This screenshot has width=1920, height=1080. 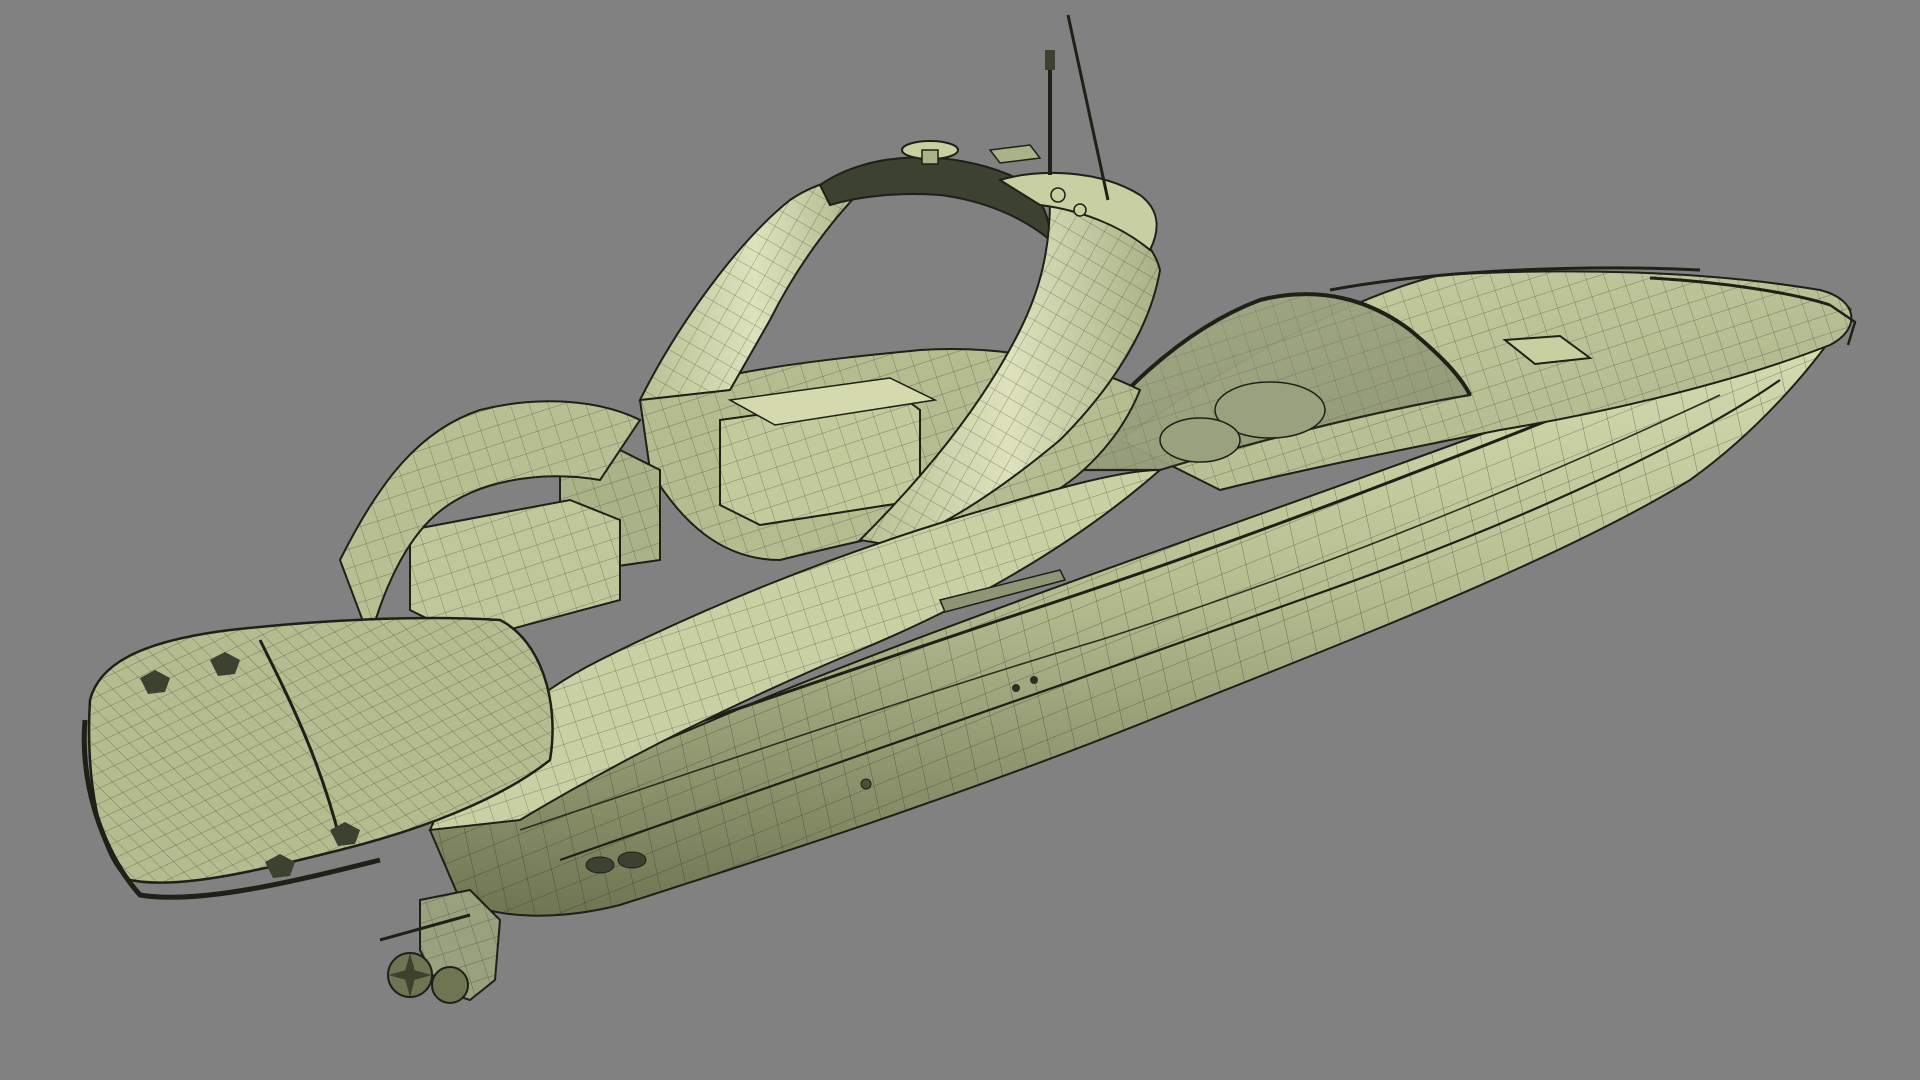 What do you see at coordinates (930, 157) in the screenshot?
I see `radar-dome-base` at bounding box center [930, 157].